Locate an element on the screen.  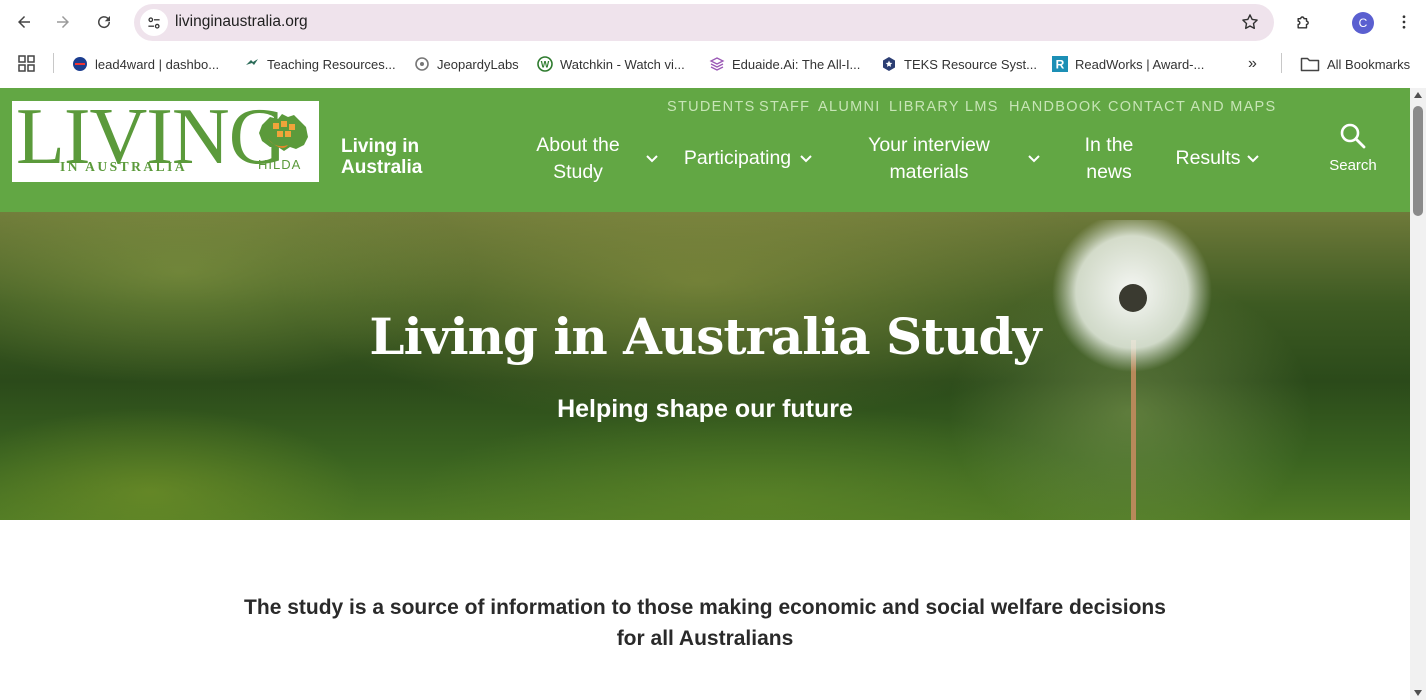
site-name: Living in Australia is located at coordinates (382, 157).